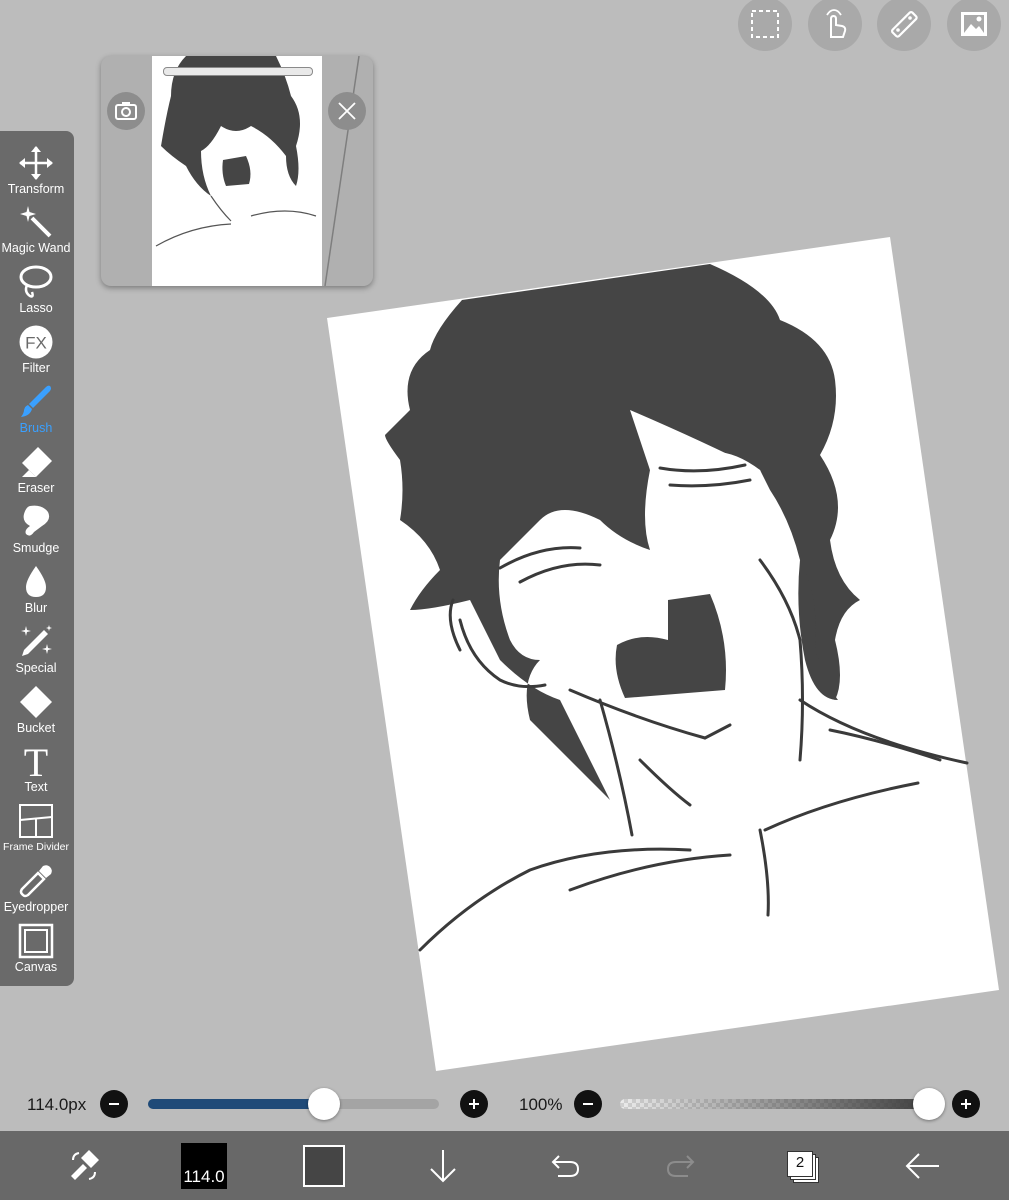 Image resolution: width=1009 pixels, height=1200 pixels. What do you see at coordinates (36, 189) in the screenshot?
I see `tool-label: Transform` at bounding box center [36, 189].